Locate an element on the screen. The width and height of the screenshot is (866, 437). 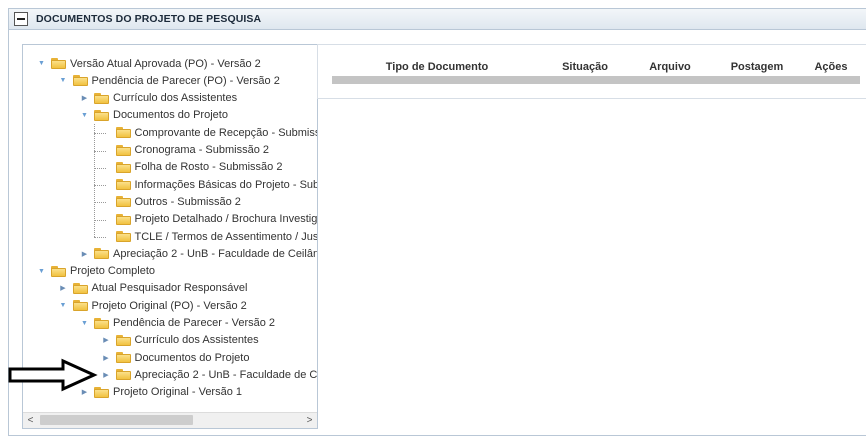
tree-item-label: Projeto Original - Versão 1 is located at coordinates (177, 392).